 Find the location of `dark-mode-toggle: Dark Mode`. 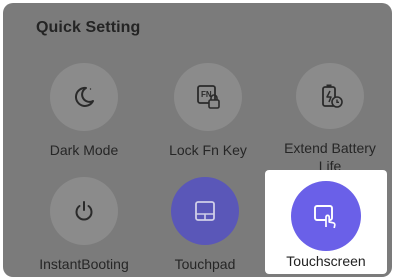

dark-mode-toggle: Dark Mode is located at coordinates (84, 119).